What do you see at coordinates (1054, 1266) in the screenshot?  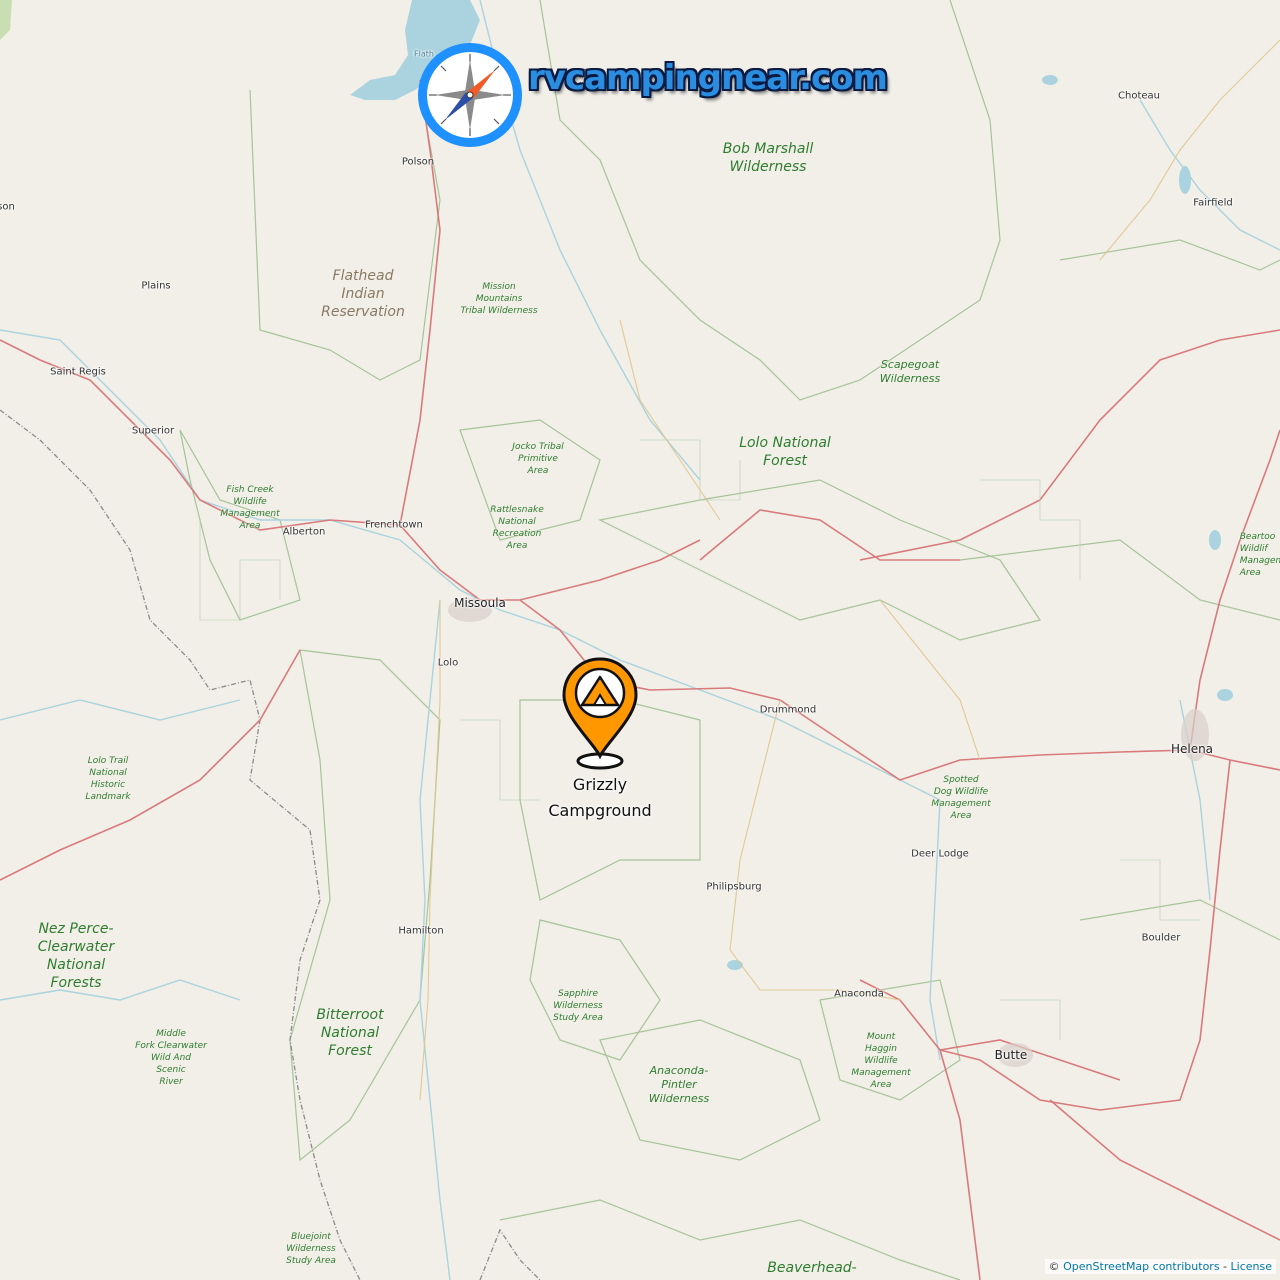 I see `copyright-symbol: ©` at bounding box center [1054, 1266].